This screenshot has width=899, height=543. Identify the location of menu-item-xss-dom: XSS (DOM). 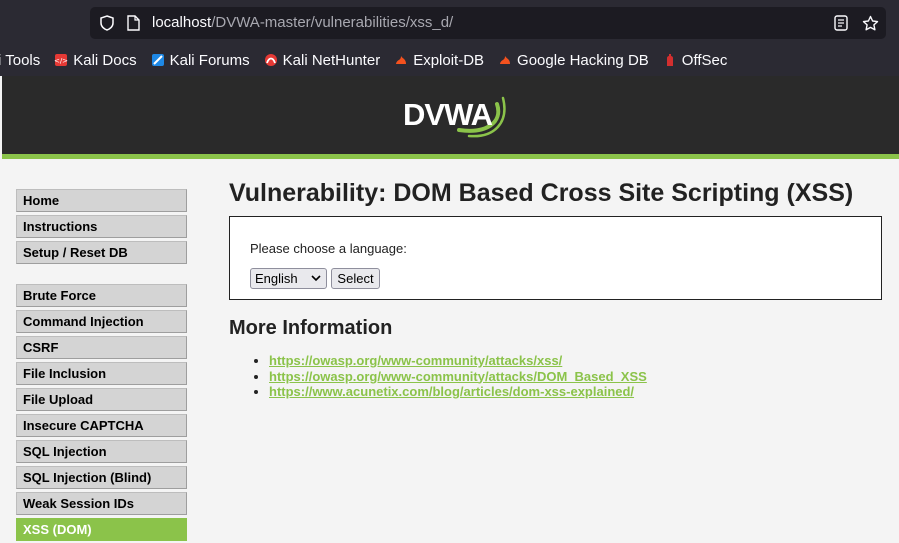
(101, 529).